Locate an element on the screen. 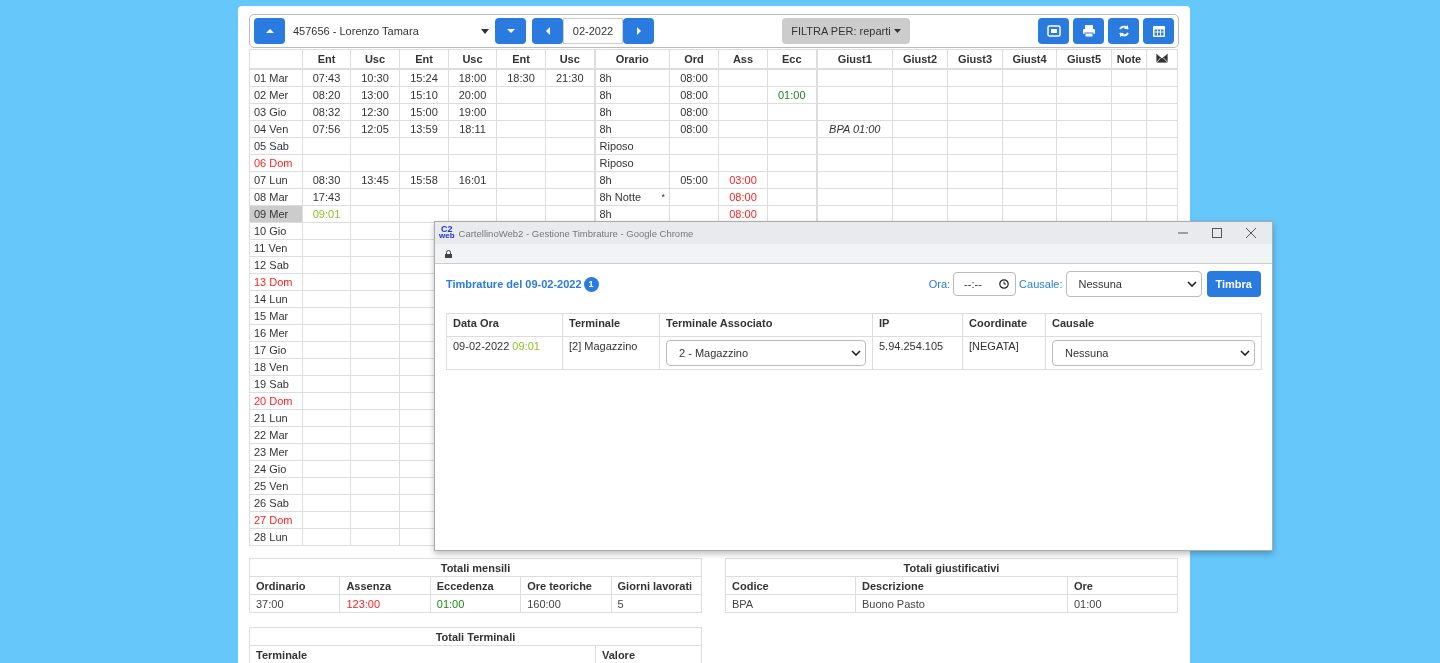  column-header: Giust3 is located at coordinates (975, 59).